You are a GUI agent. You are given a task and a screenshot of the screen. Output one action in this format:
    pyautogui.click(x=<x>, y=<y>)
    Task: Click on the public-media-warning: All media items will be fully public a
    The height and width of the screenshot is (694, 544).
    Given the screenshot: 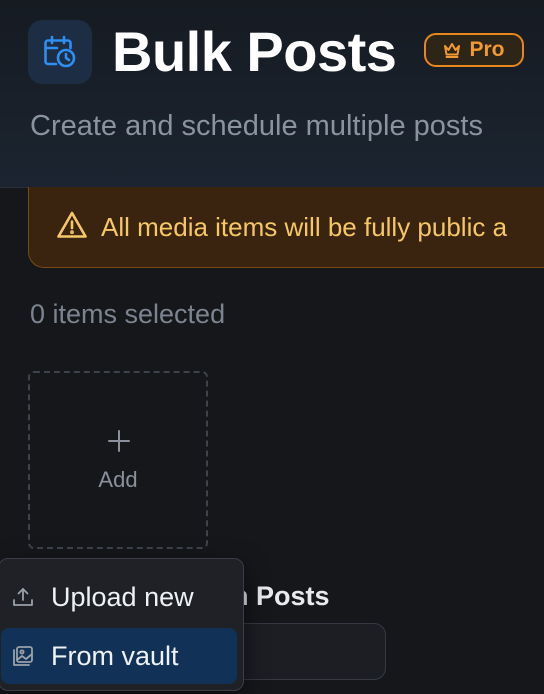 What is the action you would take?
    pyautogui.click(x=286, y=227)
    